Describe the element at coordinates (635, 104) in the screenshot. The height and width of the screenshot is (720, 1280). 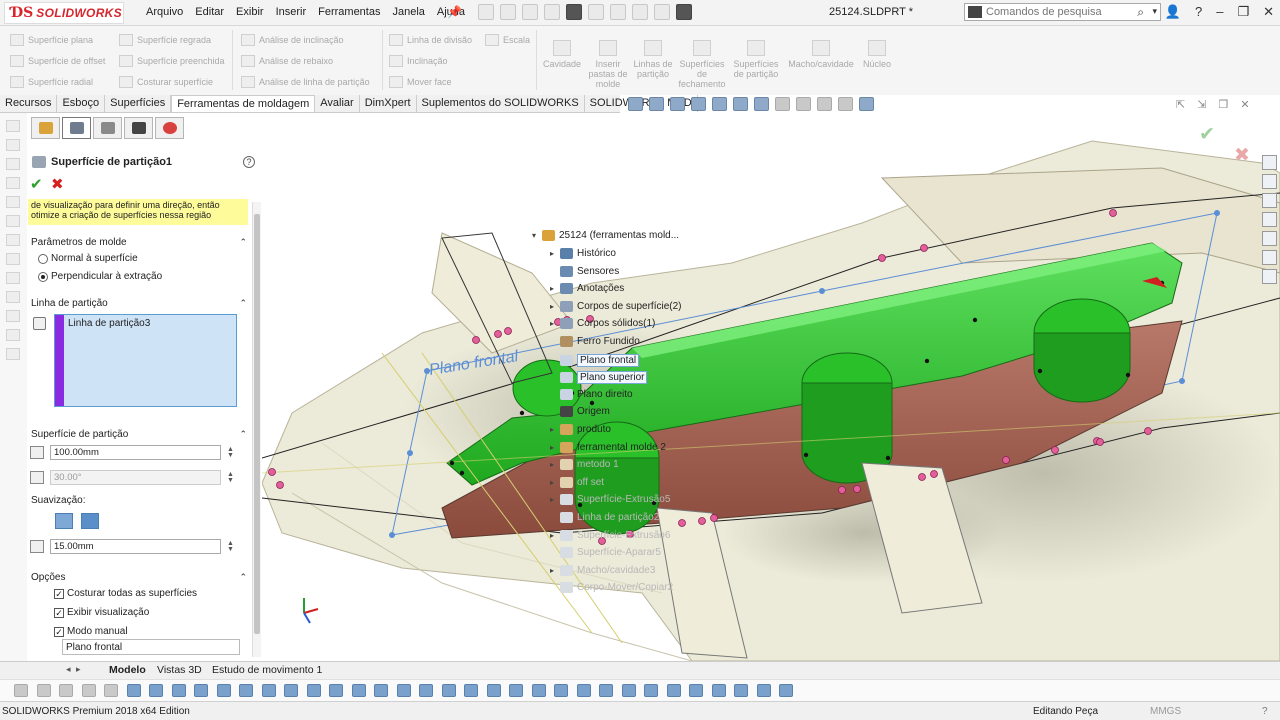
I see `zoom-to-fit-icon` at that location.